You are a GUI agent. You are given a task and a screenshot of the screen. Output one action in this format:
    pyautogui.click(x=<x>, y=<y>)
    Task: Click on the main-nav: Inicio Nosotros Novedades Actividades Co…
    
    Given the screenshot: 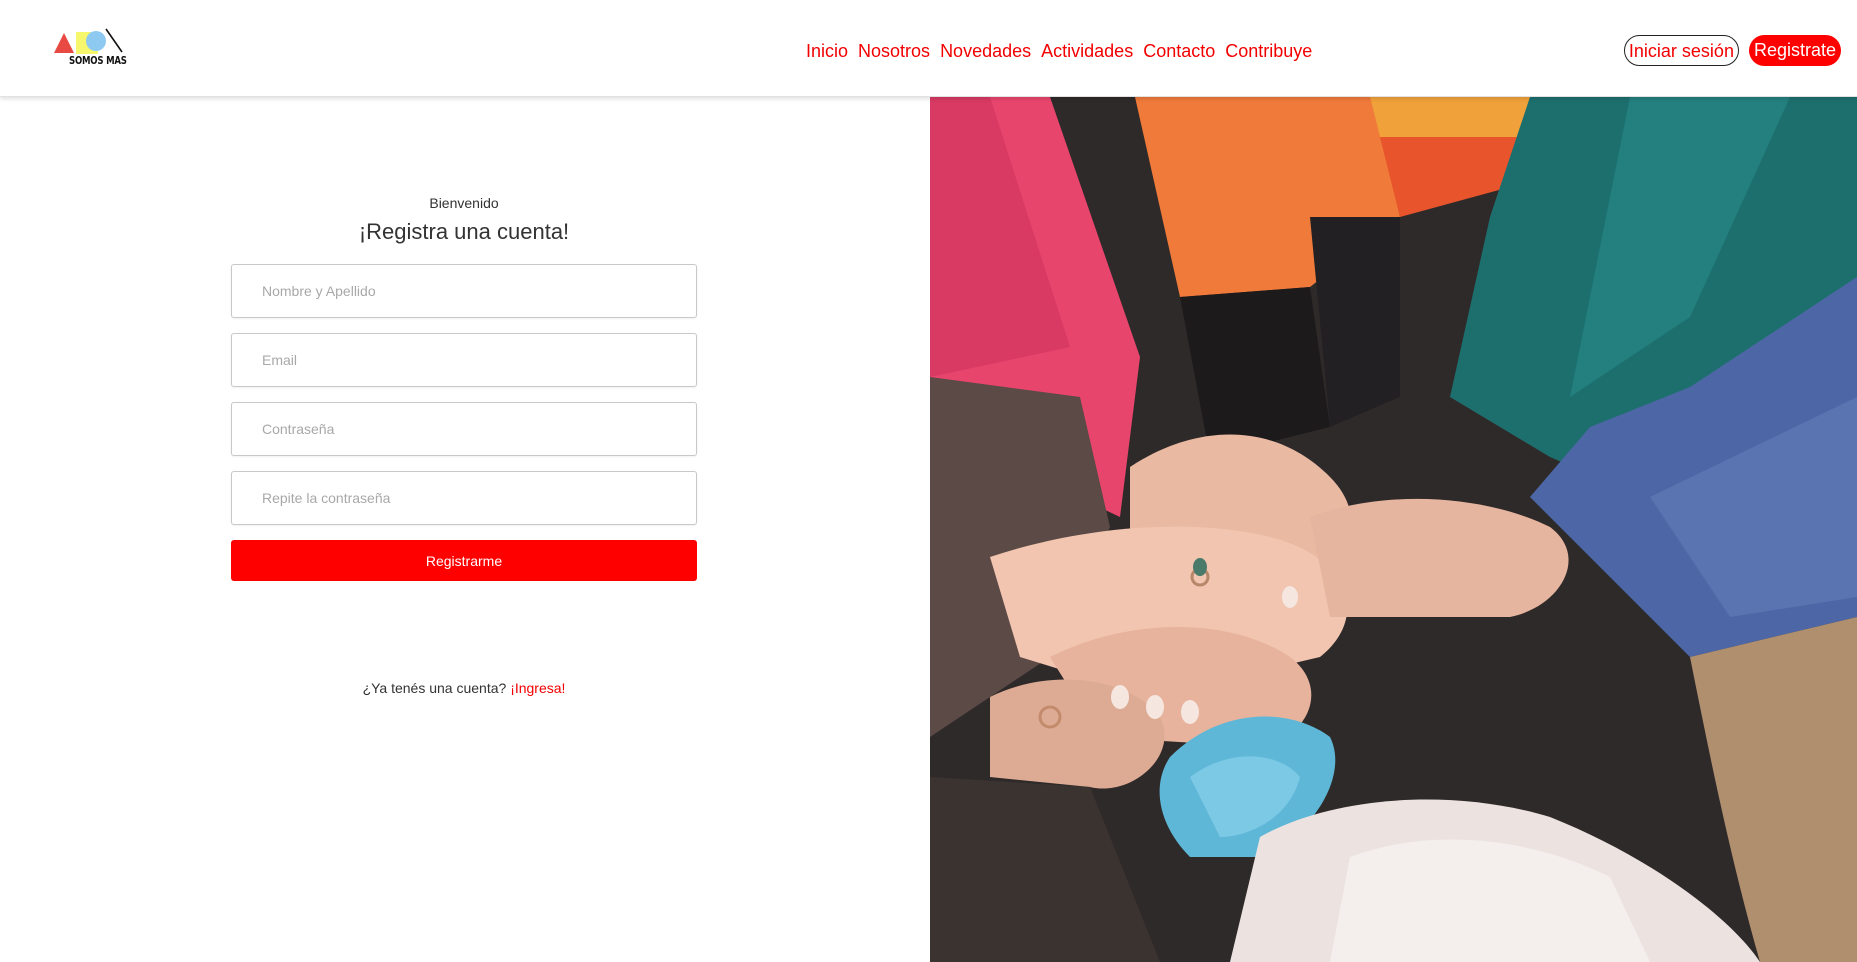 What is the action you would take?
    pyautogui.click(x=1059, y=51)
    